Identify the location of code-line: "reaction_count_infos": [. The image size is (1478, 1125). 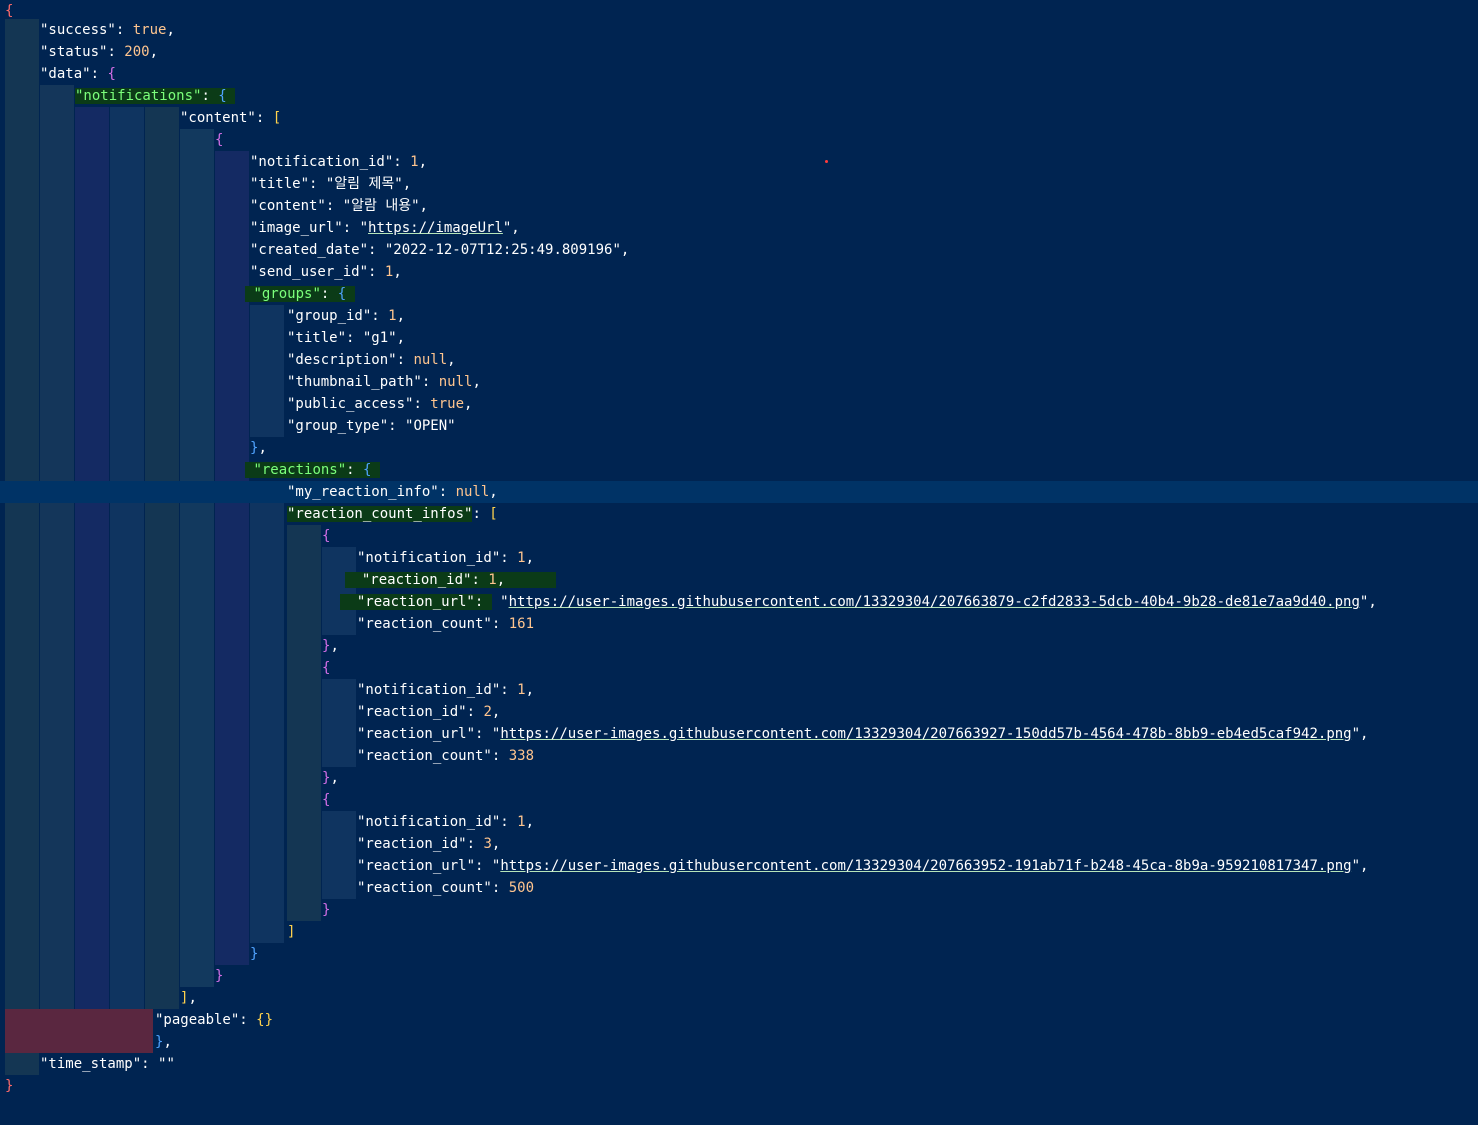
(882, 514).